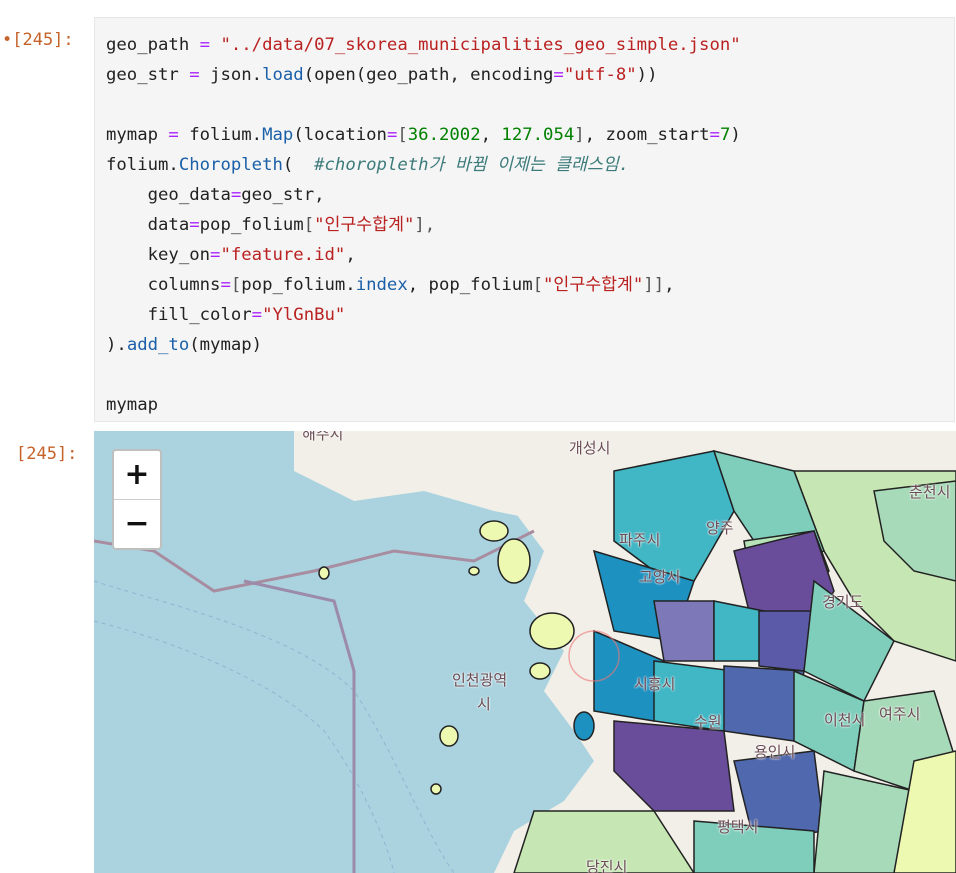  What do you see at coordinates (590, 448) in the screenshot?
I see `map-label-kaesong: 개성시` at bounding box center [590, 448].